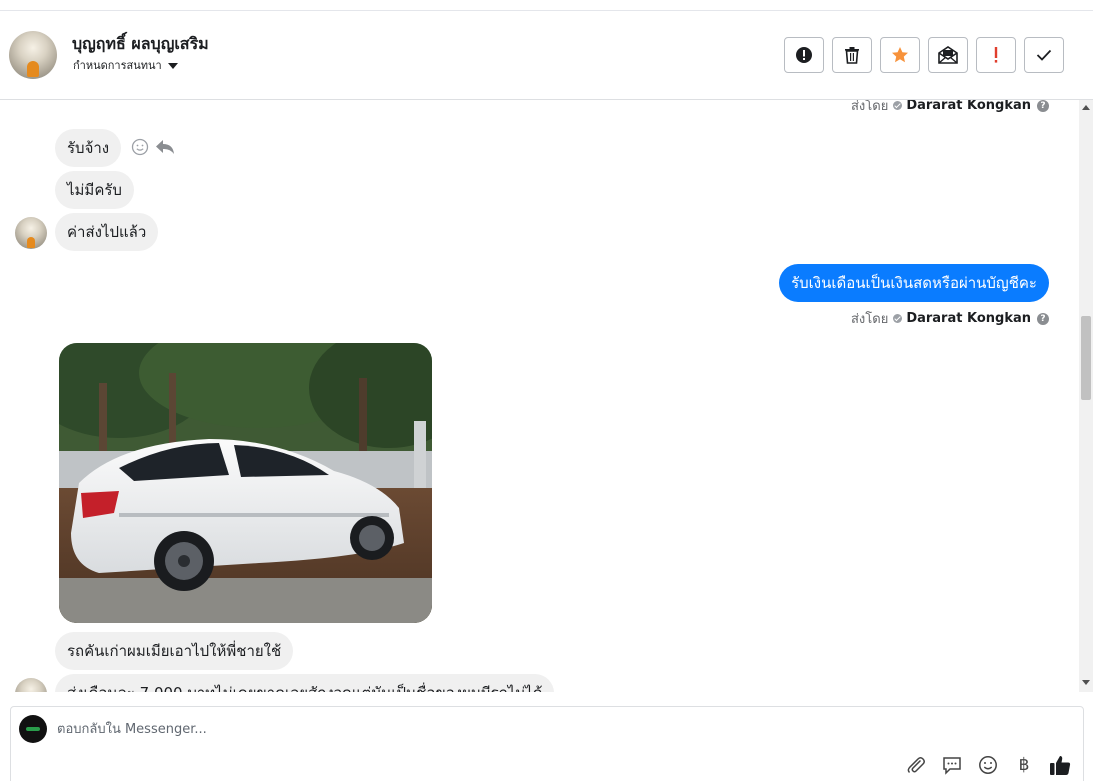 The width and height of the screenshot is (1093, 781). I want to click on caret-down-icon, so click(172, 66).